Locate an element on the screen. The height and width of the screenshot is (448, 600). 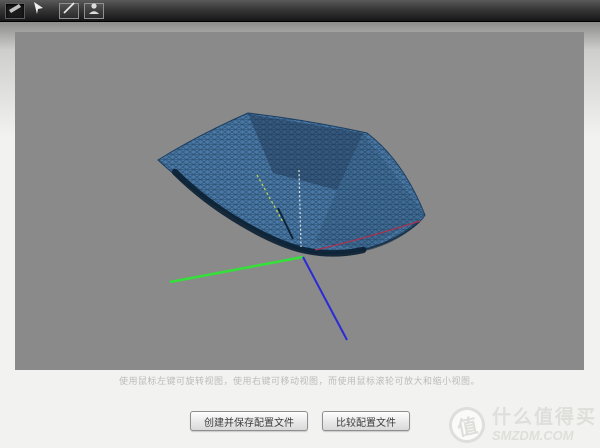
line-tool-button is located at coordinates (69, 10).